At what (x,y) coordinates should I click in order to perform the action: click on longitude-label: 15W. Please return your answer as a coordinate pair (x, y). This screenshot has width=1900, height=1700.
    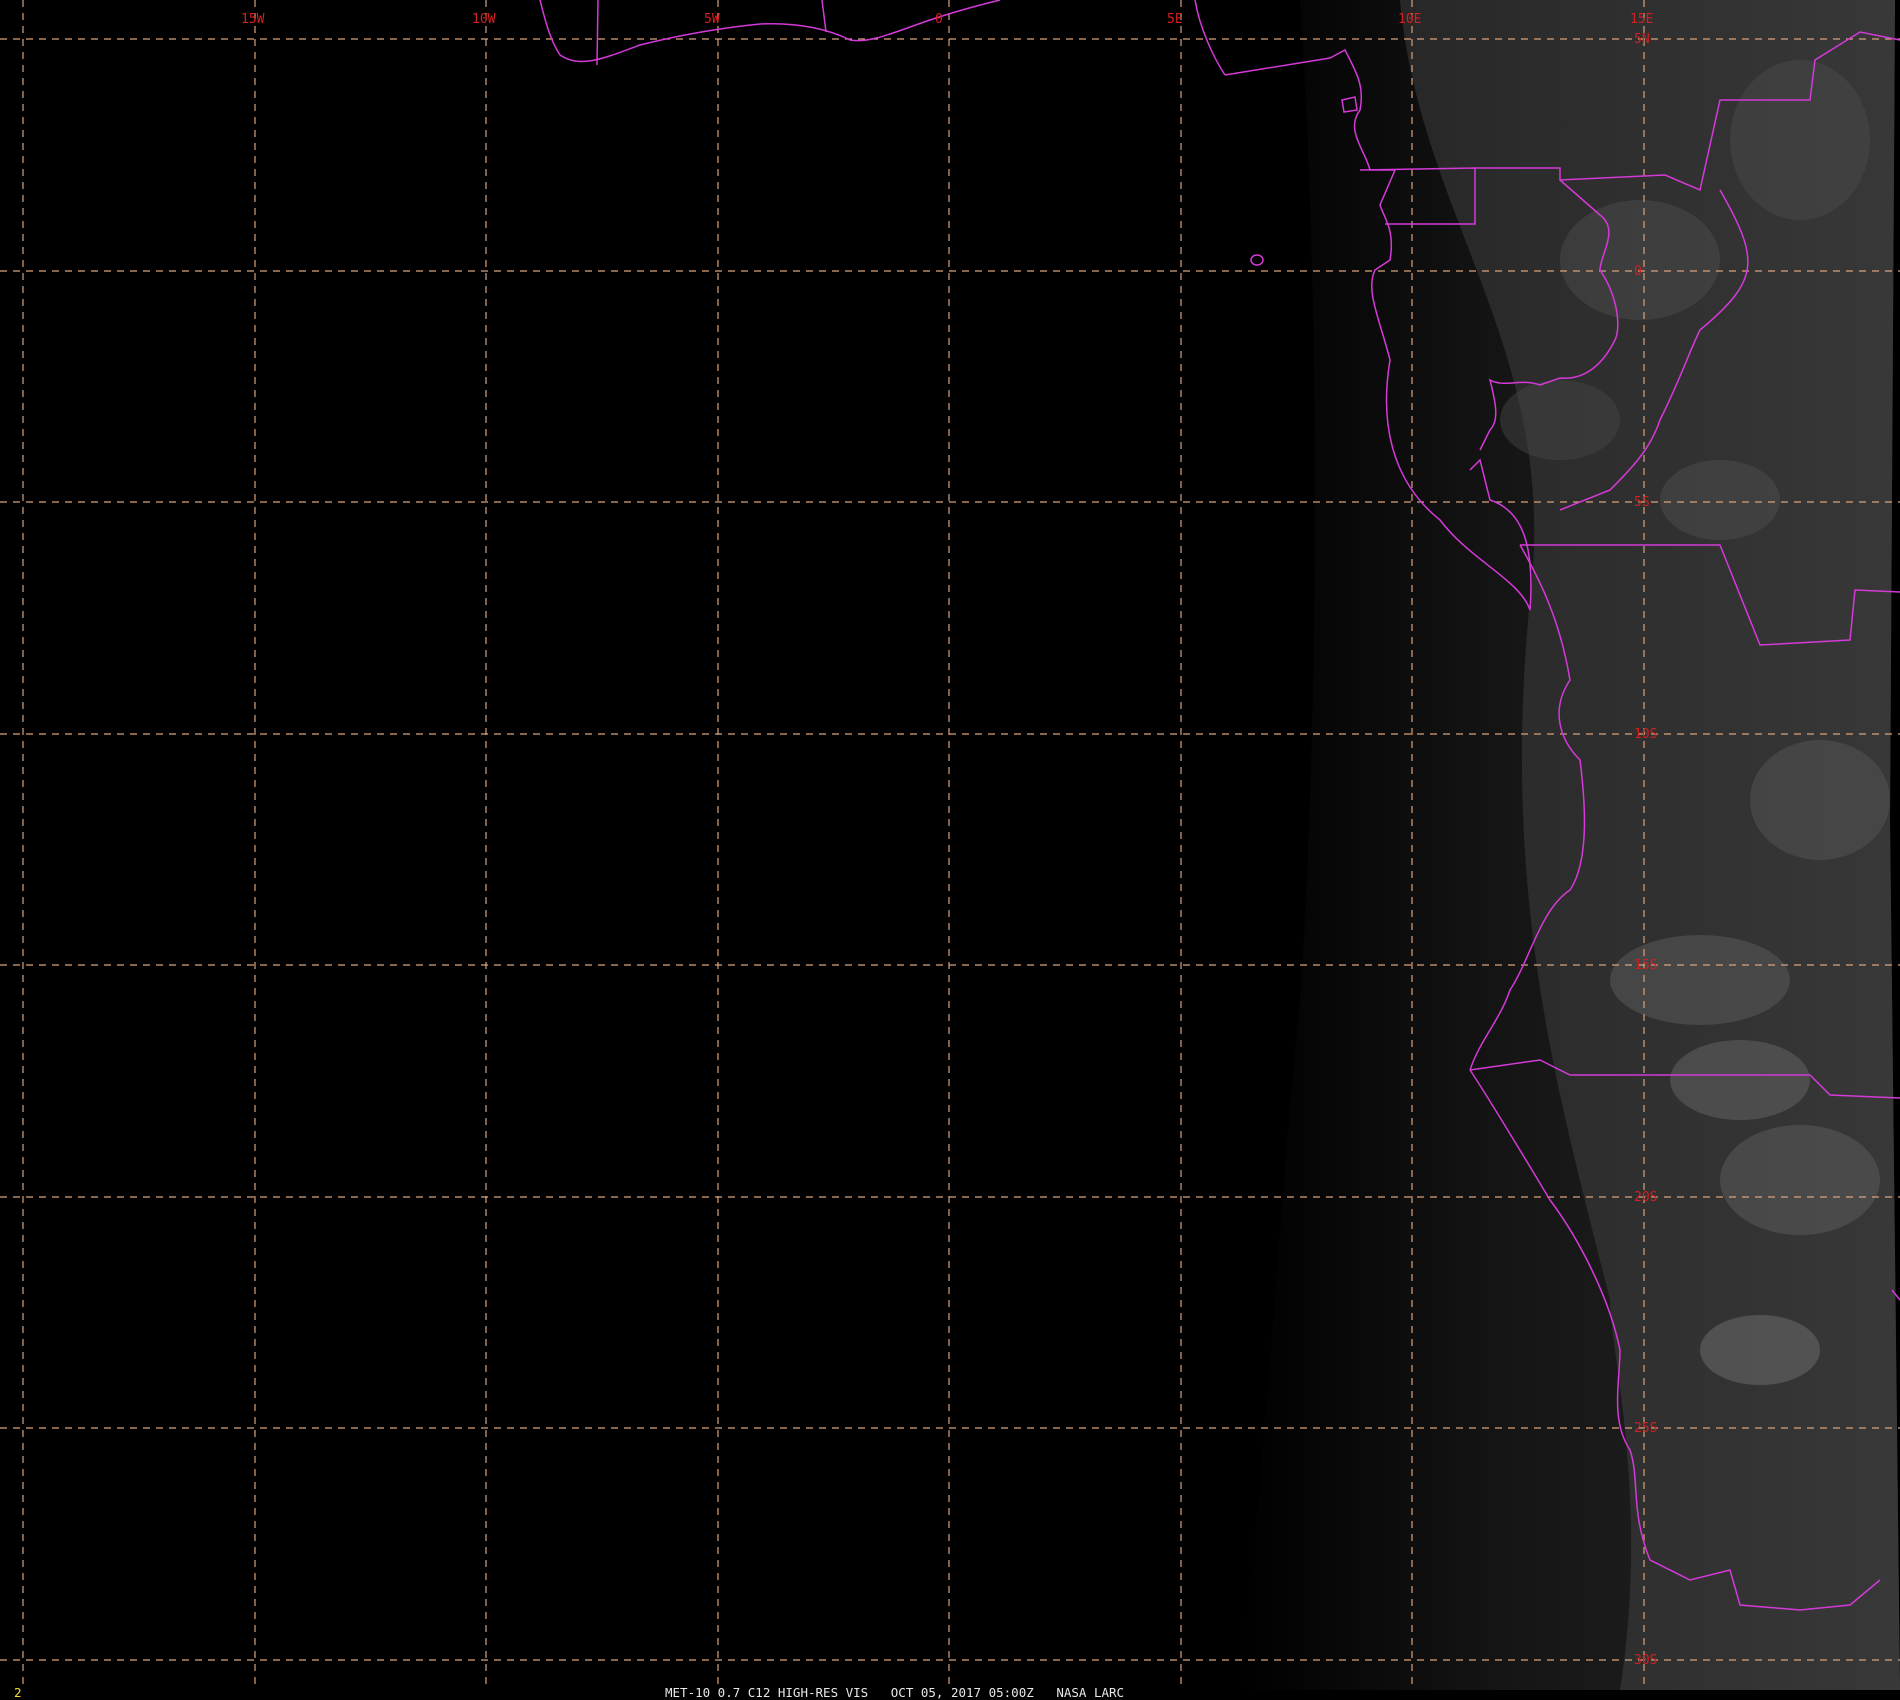
    Looking at the image, I should click on (253, 19).